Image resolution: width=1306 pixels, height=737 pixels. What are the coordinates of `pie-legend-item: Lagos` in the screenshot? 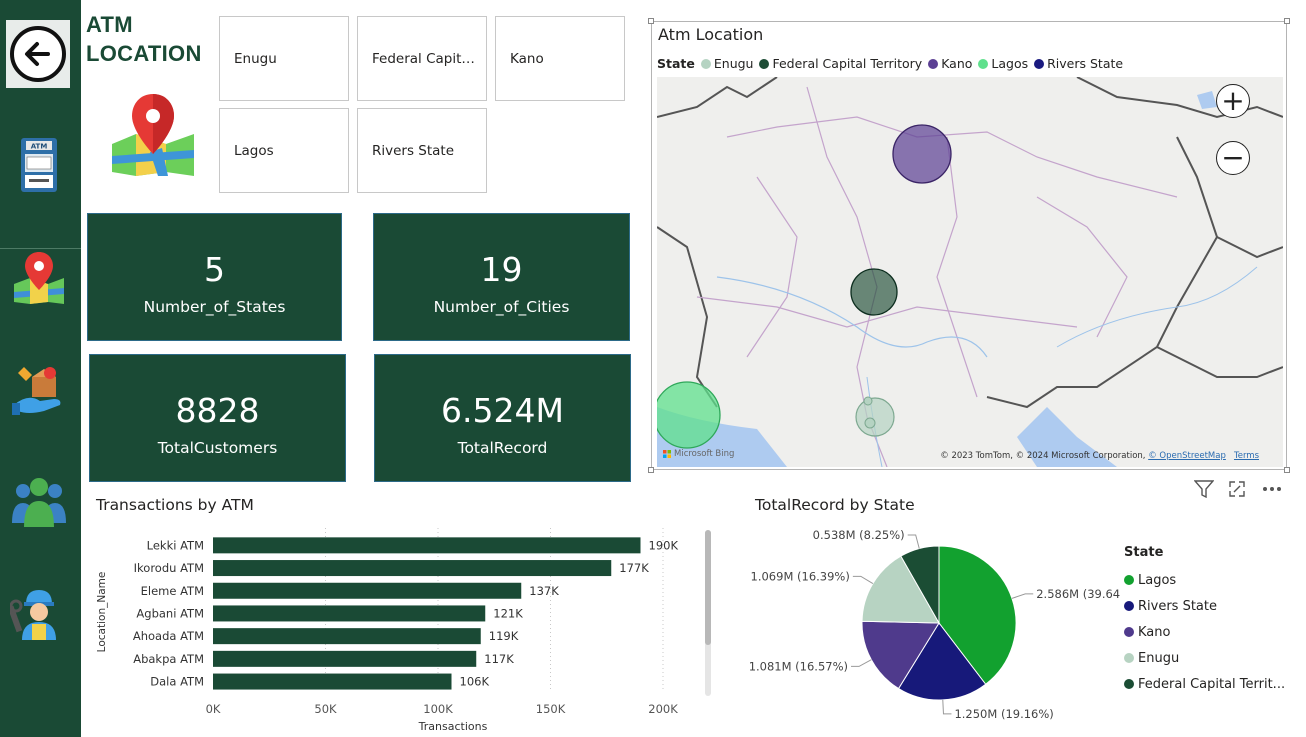 It's located at (1204, 580).